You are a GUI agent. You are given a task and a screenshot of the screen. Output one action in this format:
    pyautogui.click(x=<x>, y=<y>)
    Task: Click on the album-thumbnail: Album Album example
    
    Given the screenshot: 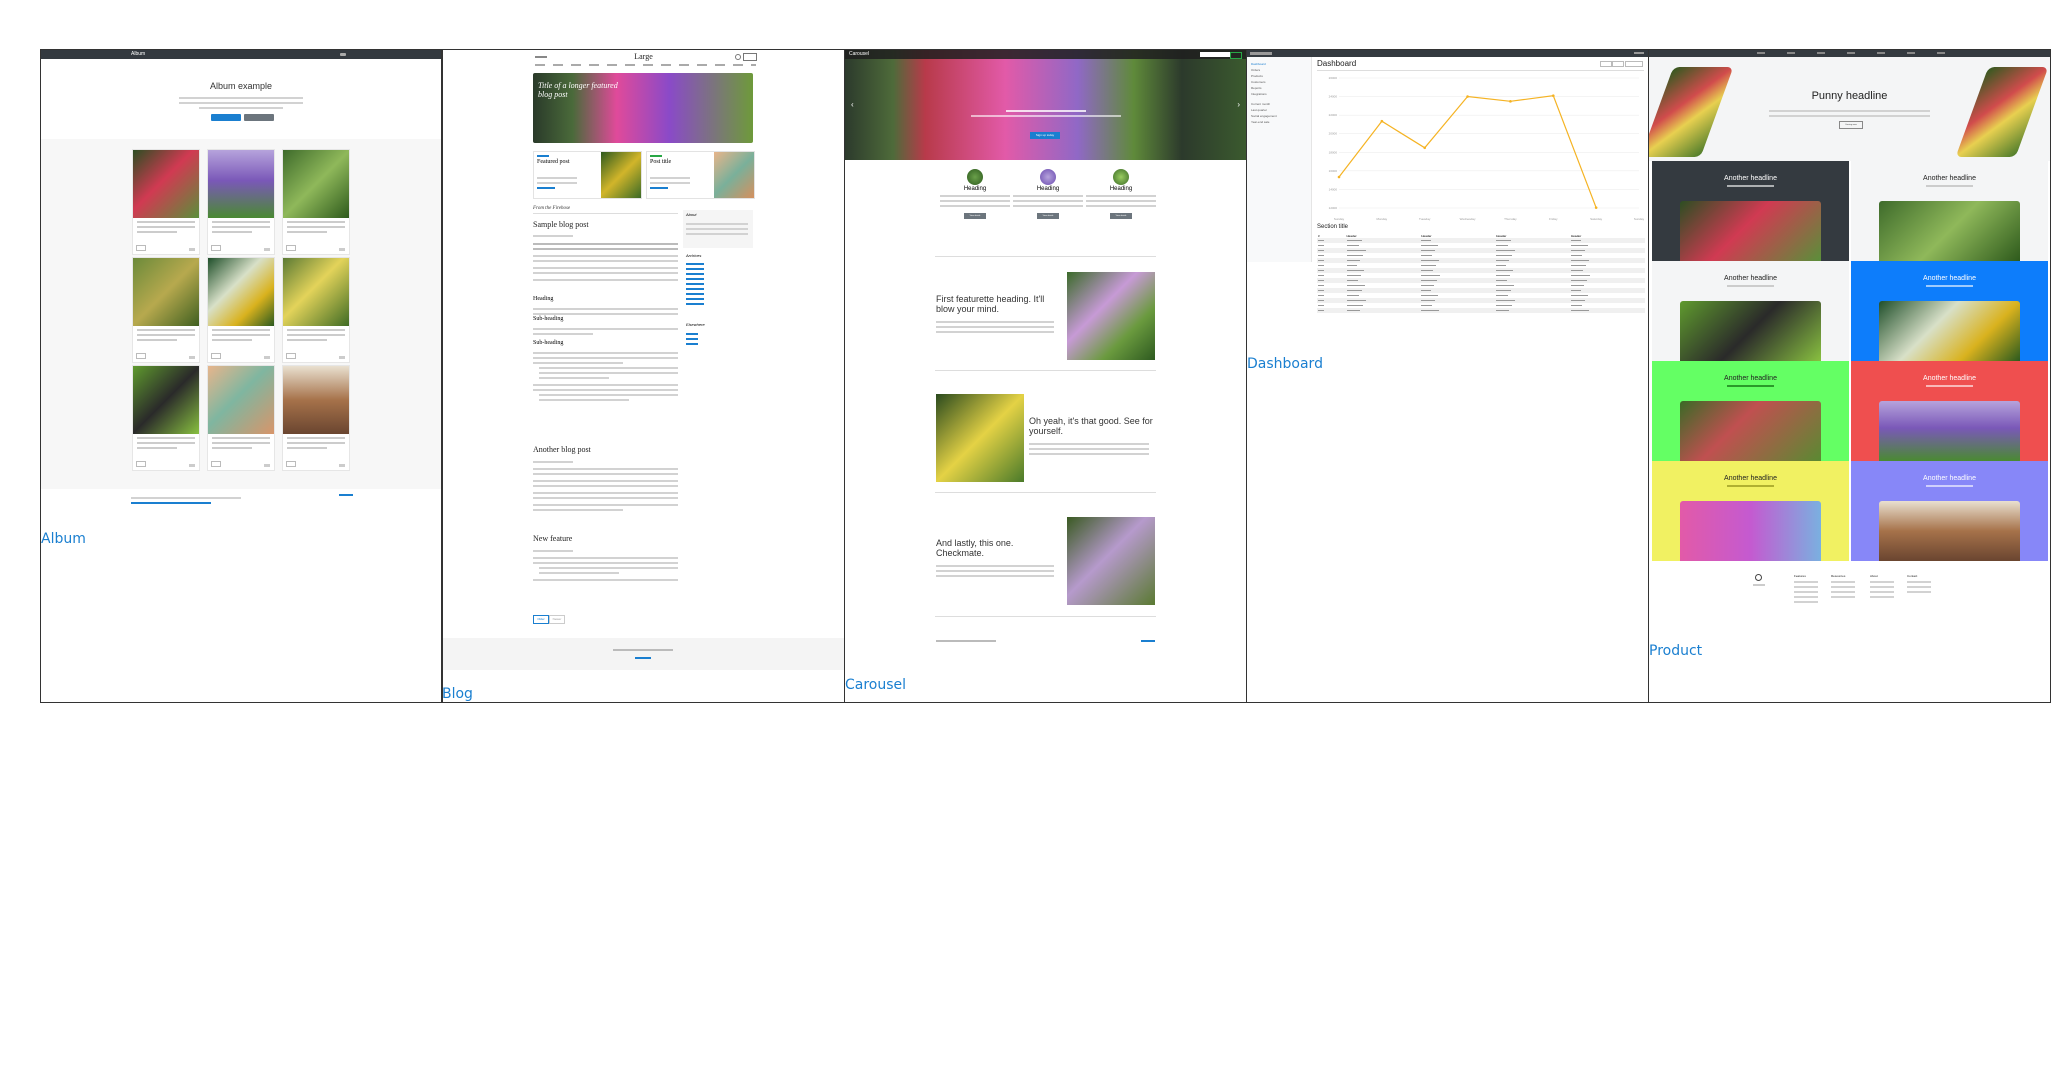 What is the action you would take?
    pyautogui.click(x=241, y=376)
    